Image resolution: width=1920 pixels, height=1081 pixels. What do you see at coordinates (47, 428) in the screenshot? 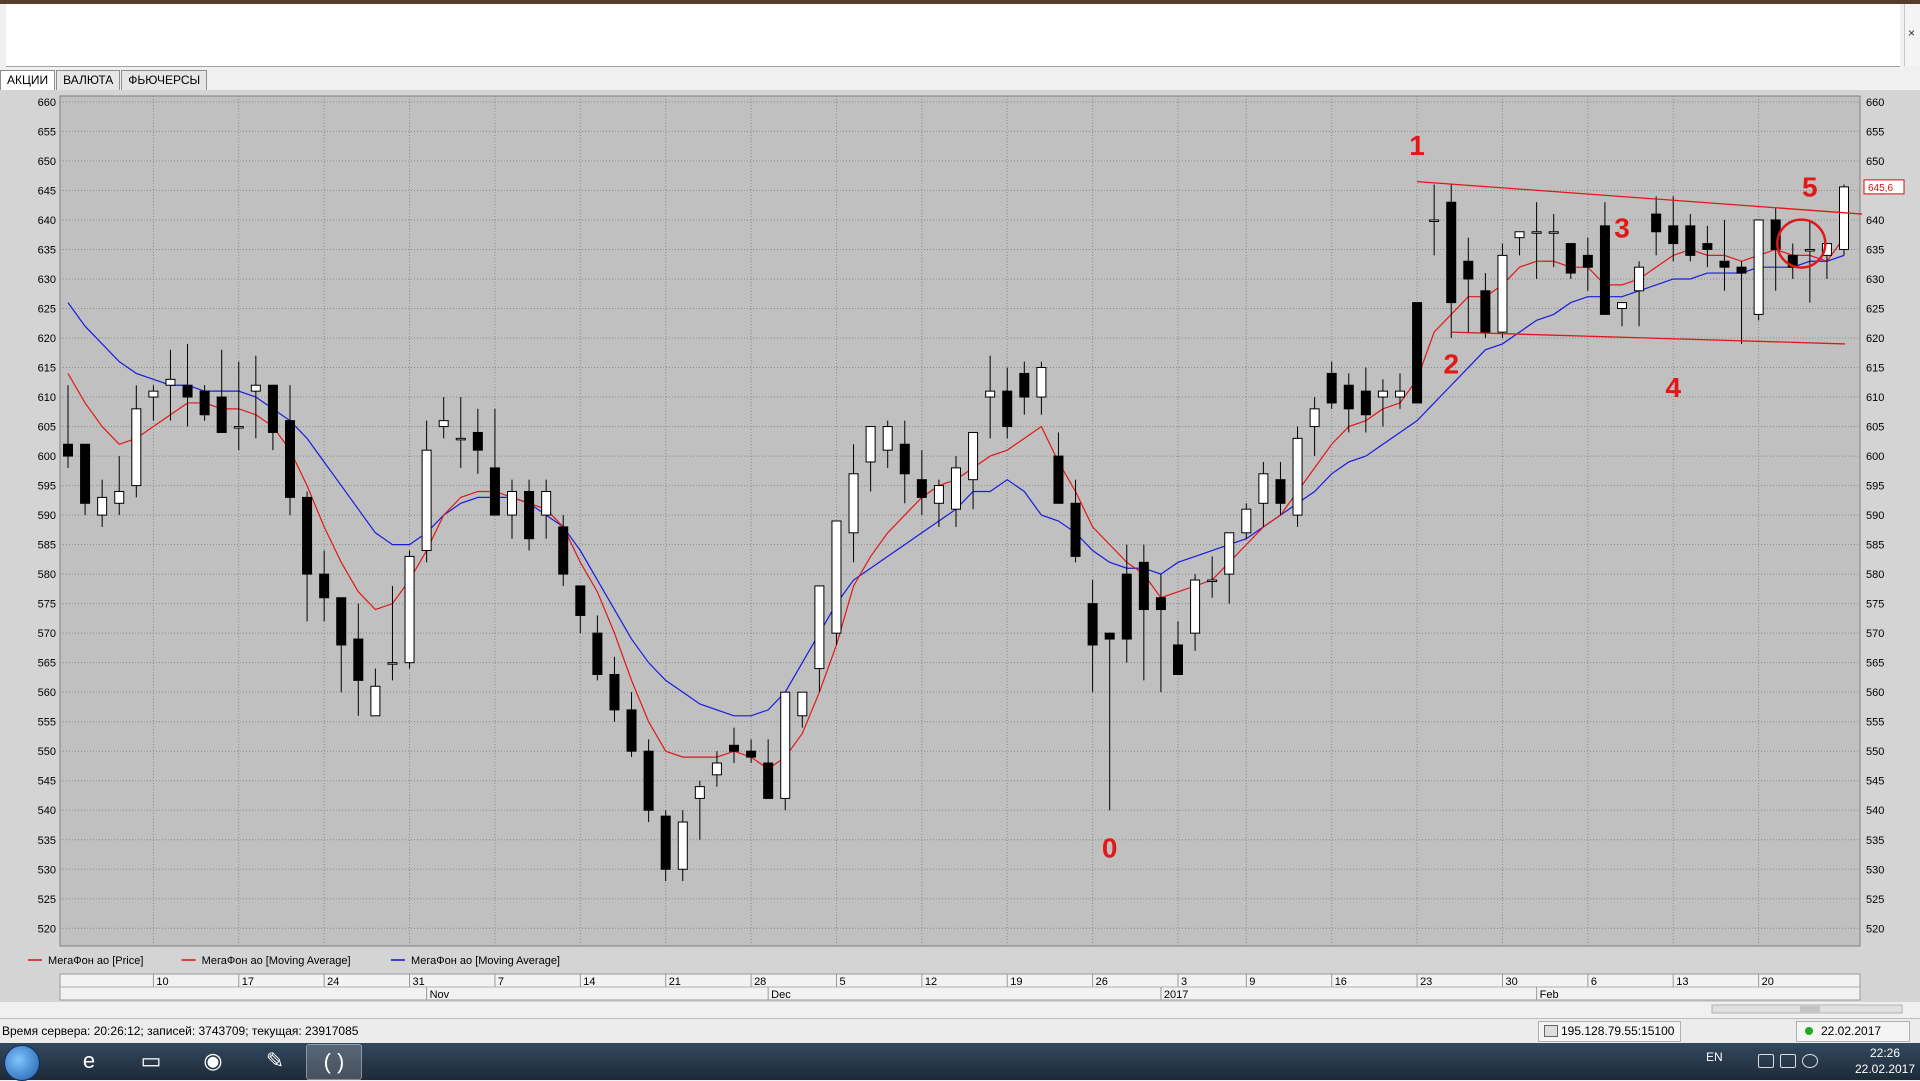
I see `y-tick-label-left: 605` at bounding box center [47, 428].